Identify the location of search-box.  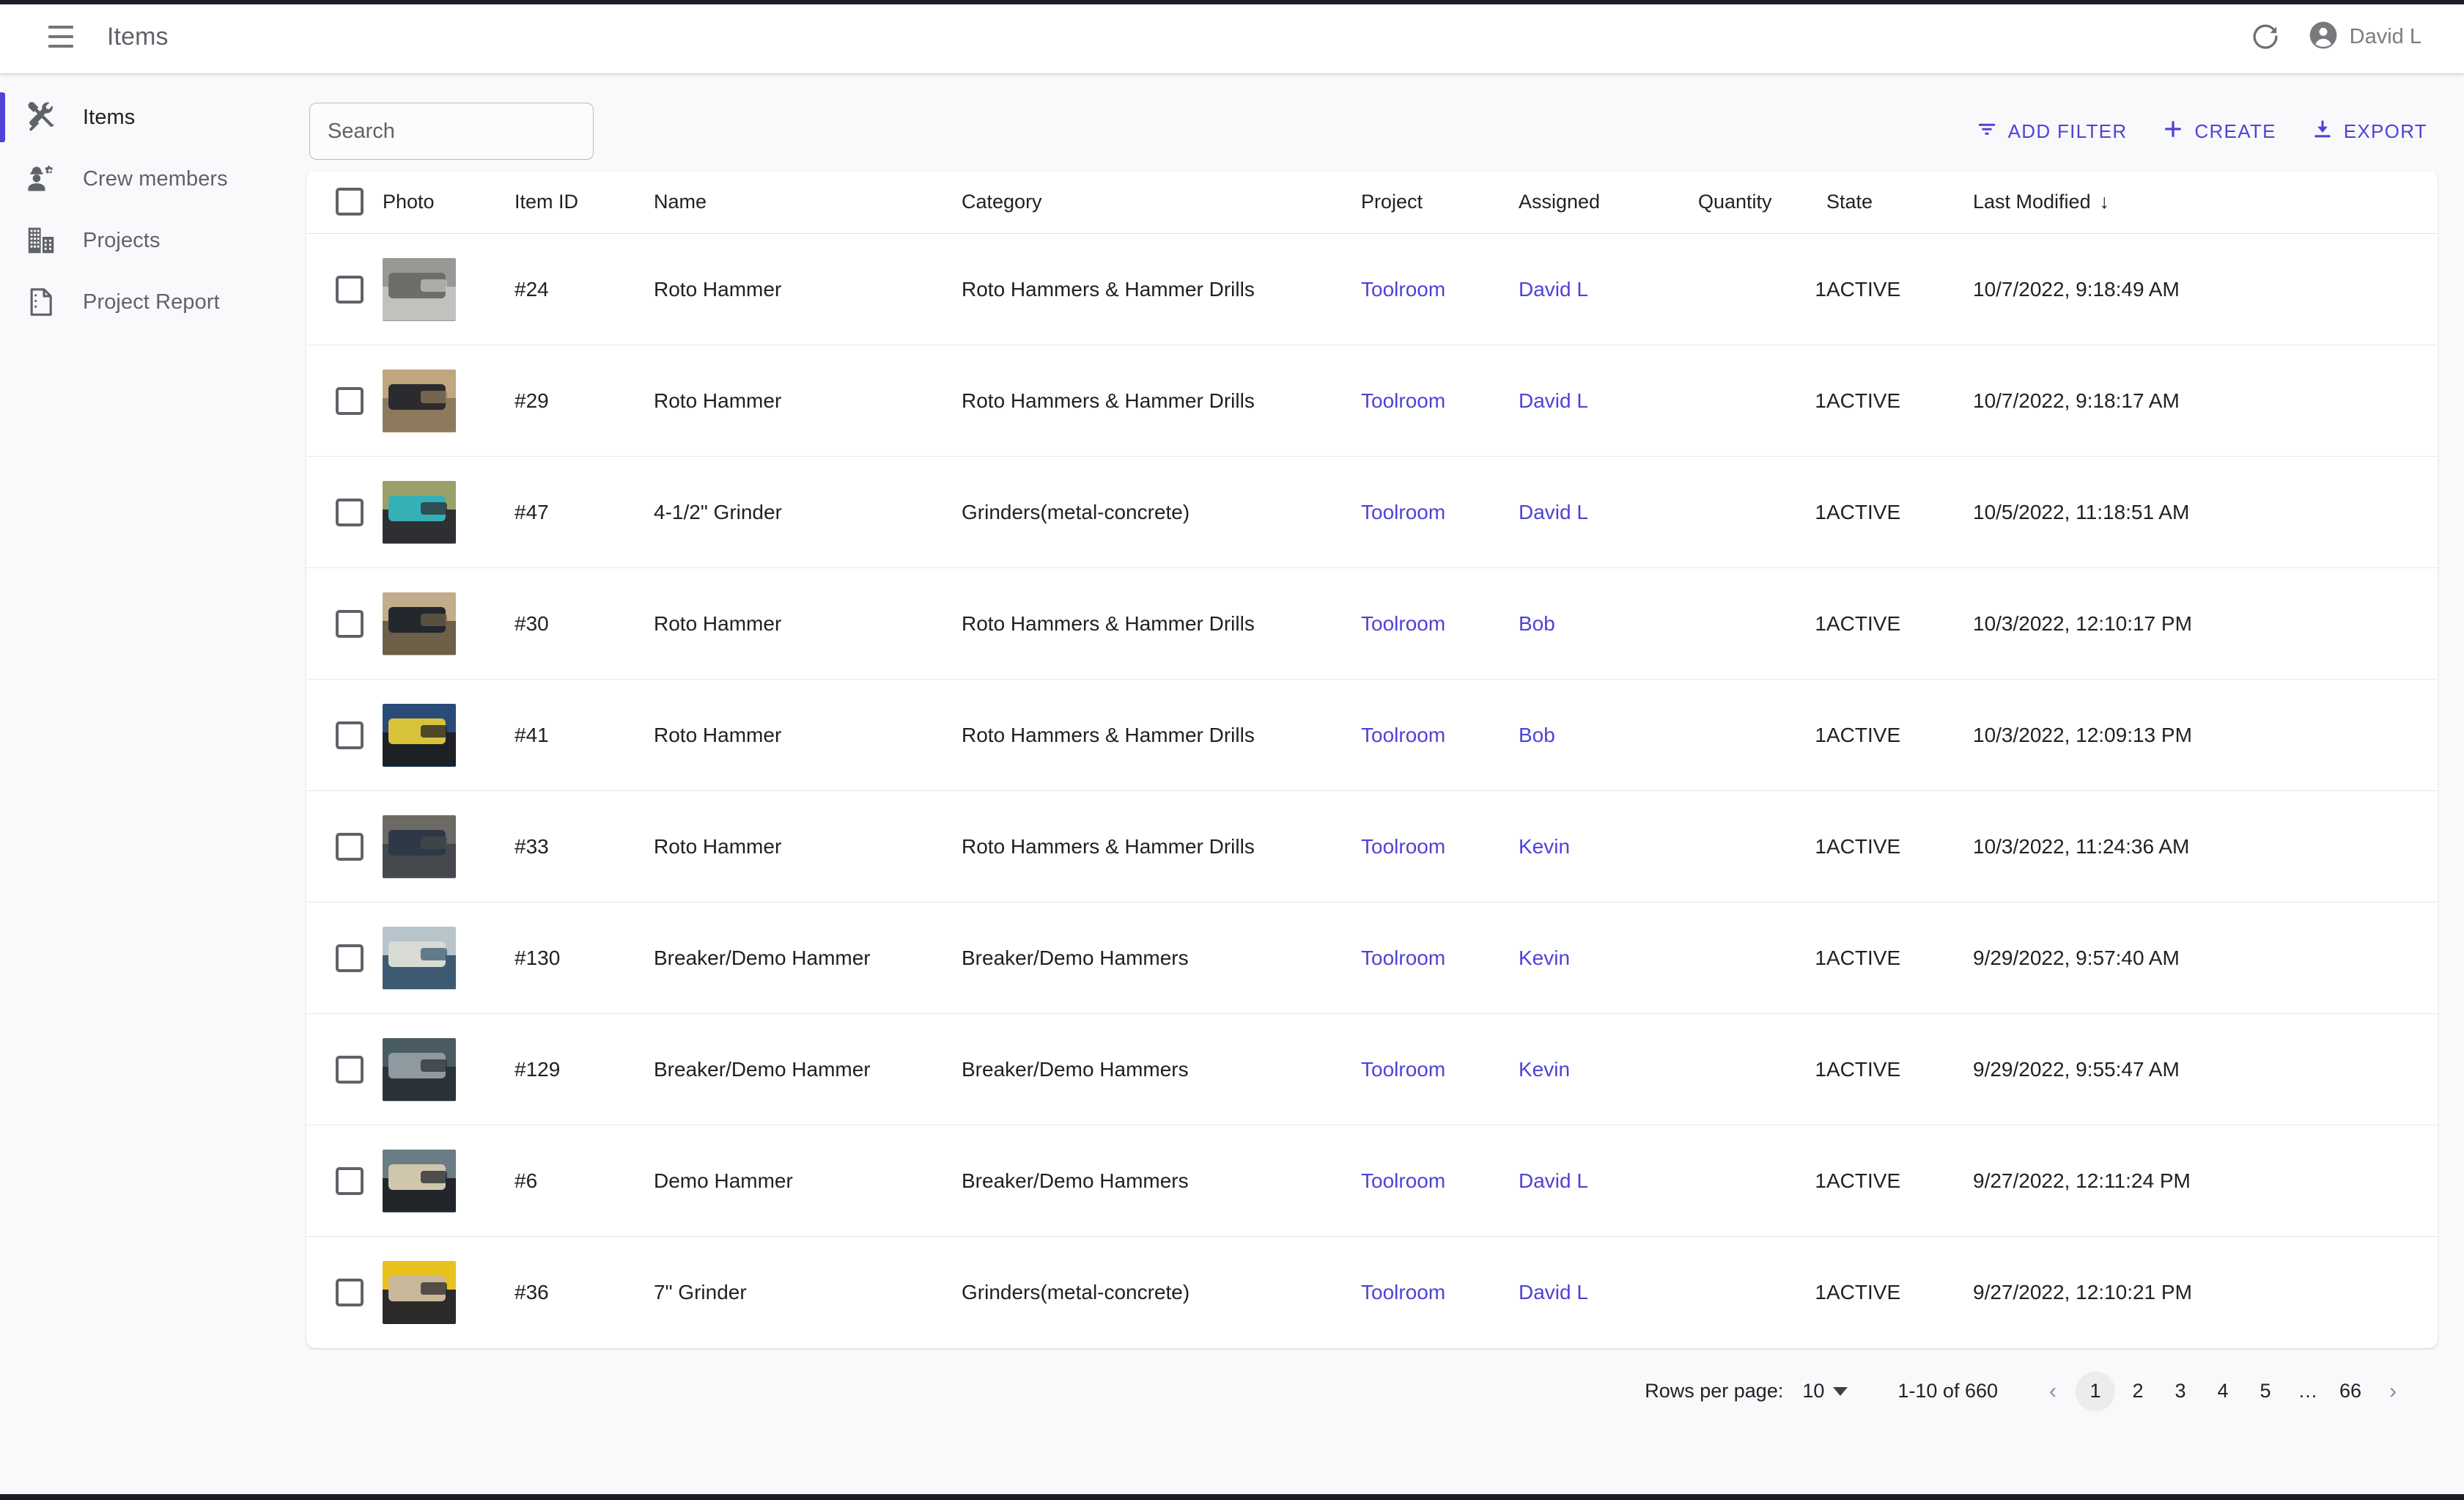
(452, 131).